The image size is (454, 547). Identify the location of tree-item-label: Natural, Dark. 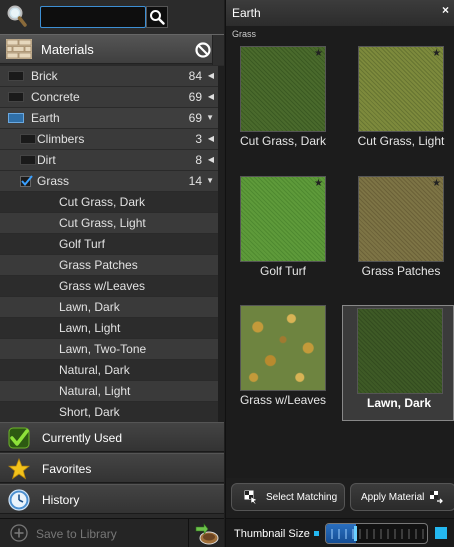
(94, 370).